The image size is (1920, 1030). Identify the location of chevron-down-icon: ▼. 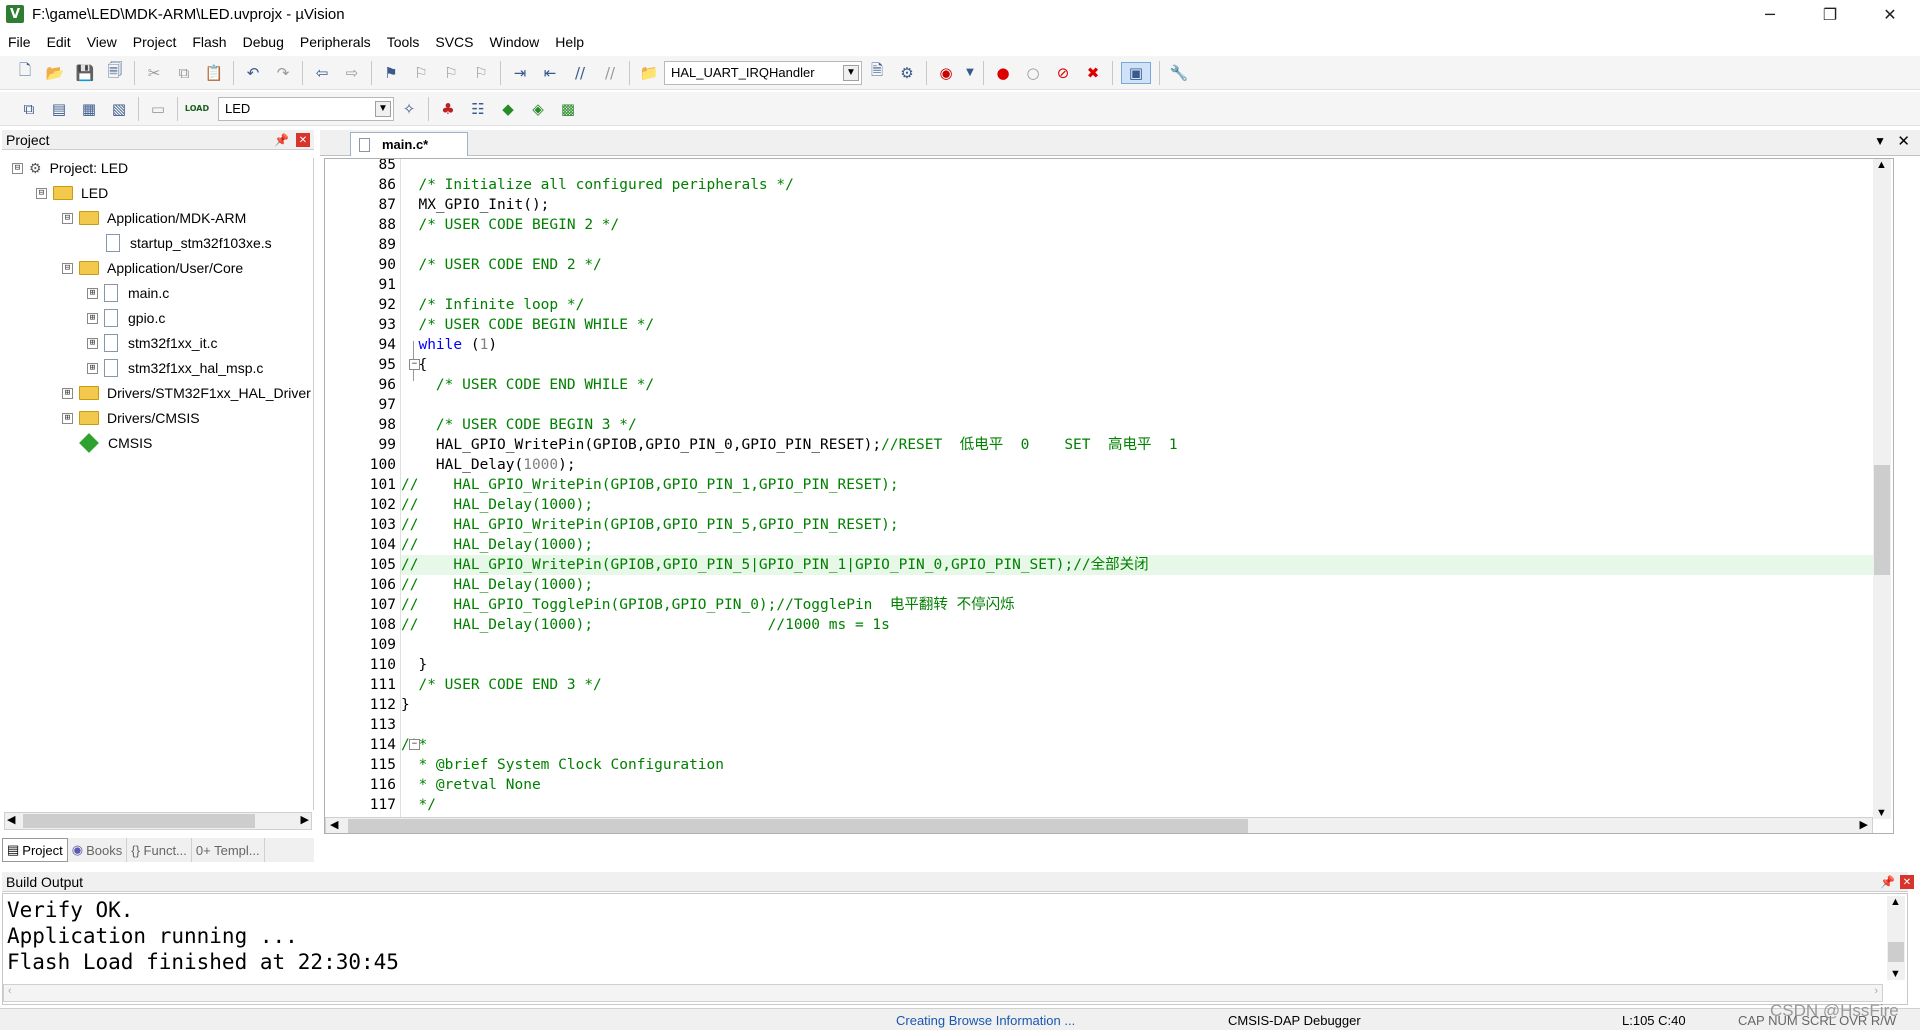
(383, 108).